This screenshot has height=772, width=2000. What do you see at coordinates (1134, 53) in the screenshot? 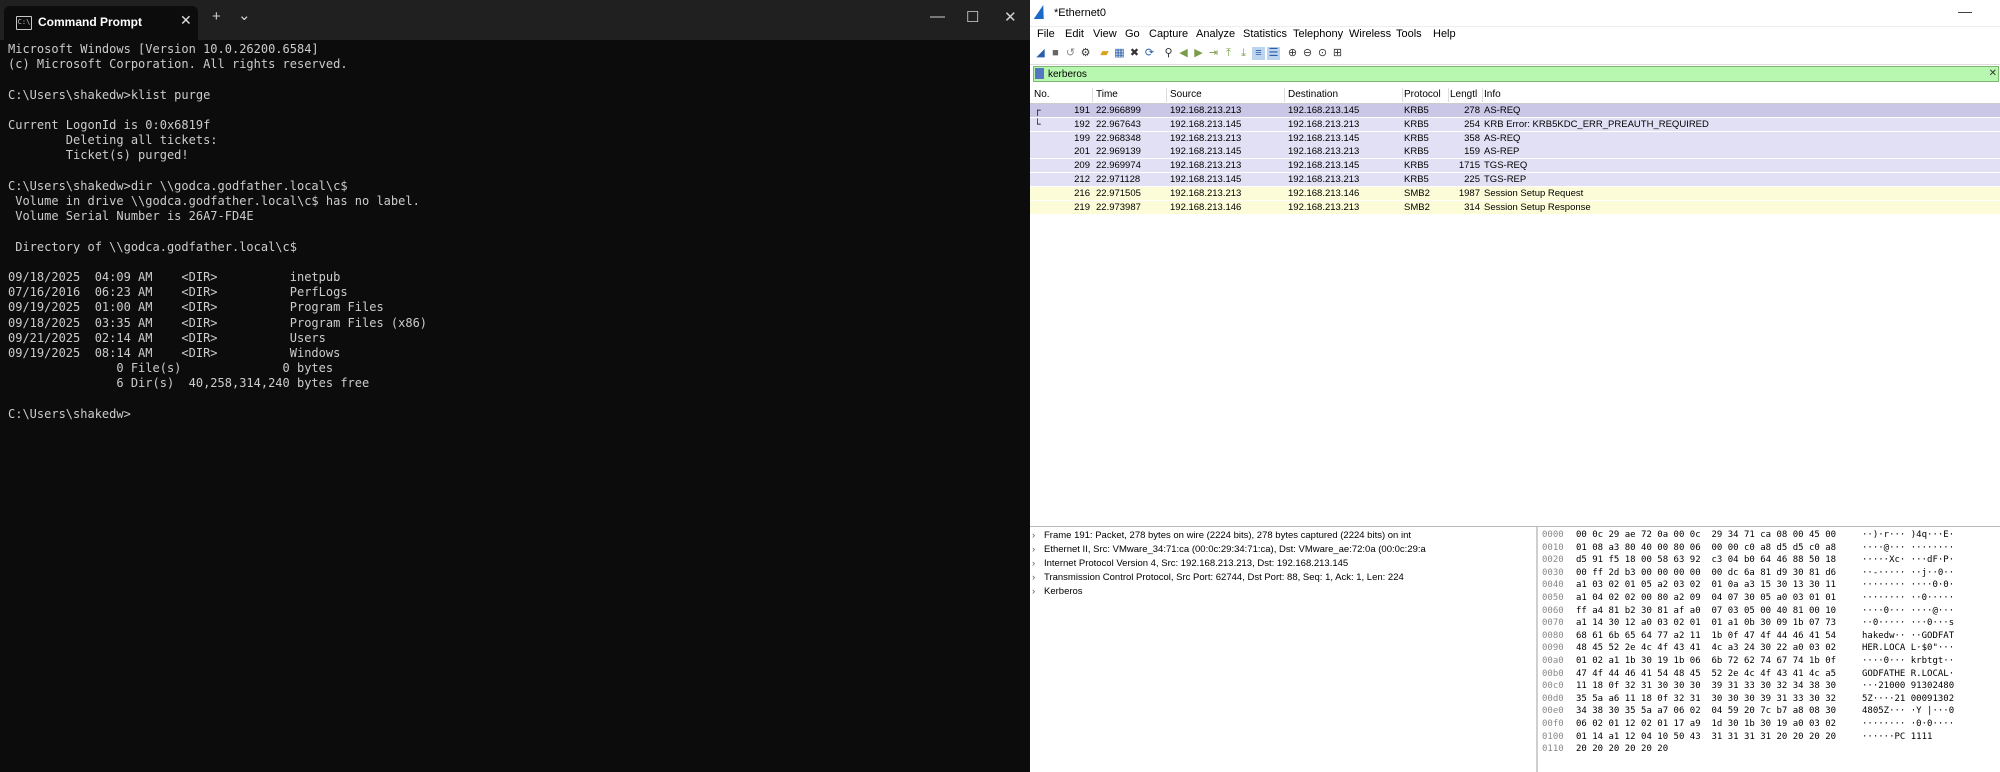
I see `close-file-icon: ✖` at bounding box center [1134, 53].